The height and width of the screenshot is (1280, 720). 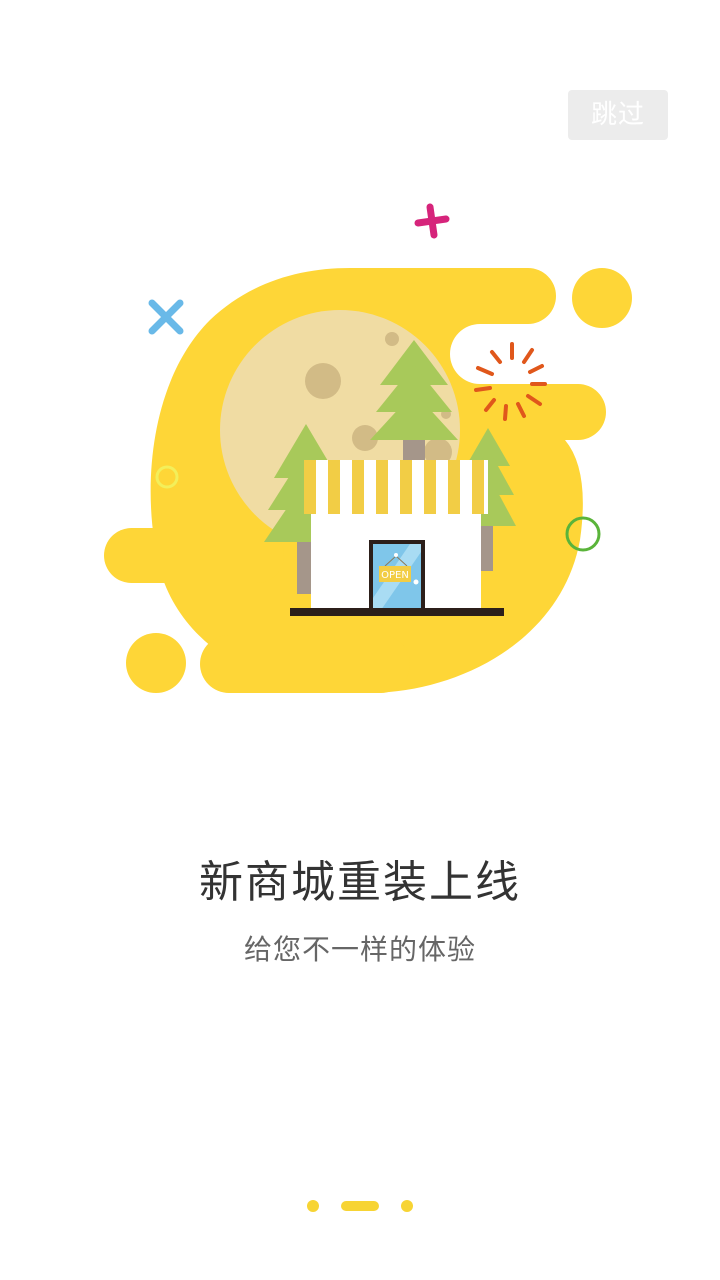 I want to click on awning, so click(x=396, y=487).